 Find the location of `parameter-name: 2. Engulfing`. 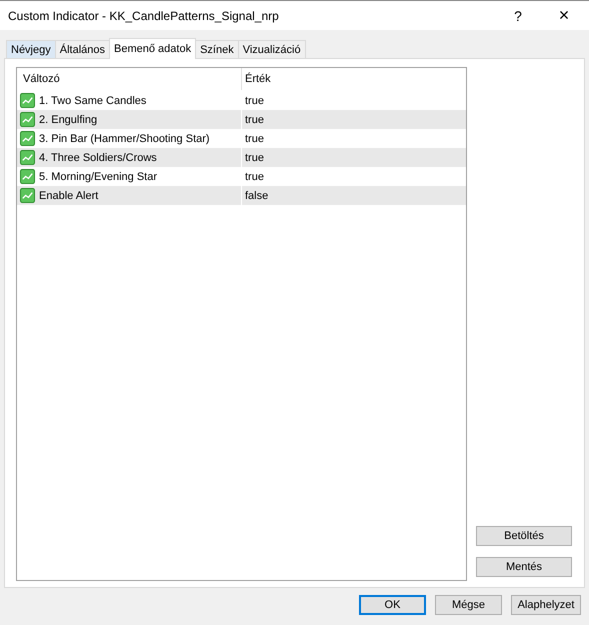

parameter-name: 2. Engulfing is located at coordinates (68, 120).